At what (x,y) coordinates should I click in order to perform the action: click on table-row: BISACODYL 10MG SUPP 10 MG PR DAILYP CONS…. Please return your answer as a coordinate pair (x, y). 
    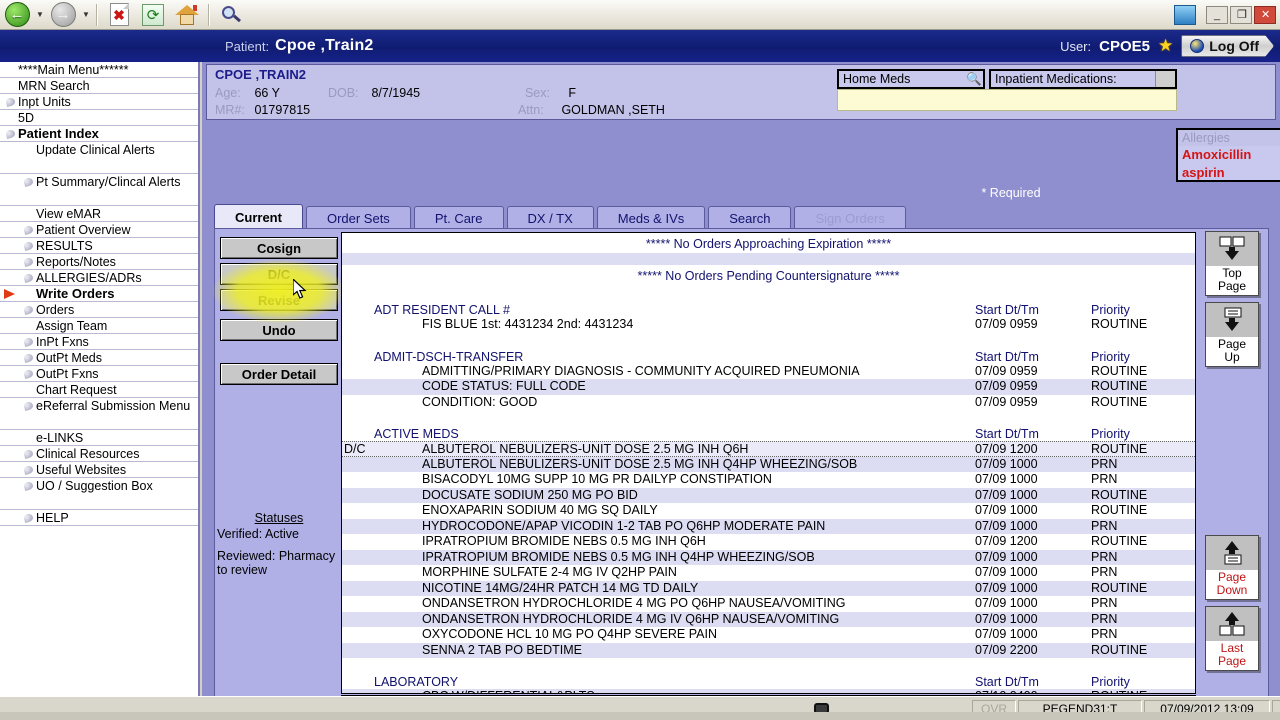
    Looking at the image, I should click on (768, 480).